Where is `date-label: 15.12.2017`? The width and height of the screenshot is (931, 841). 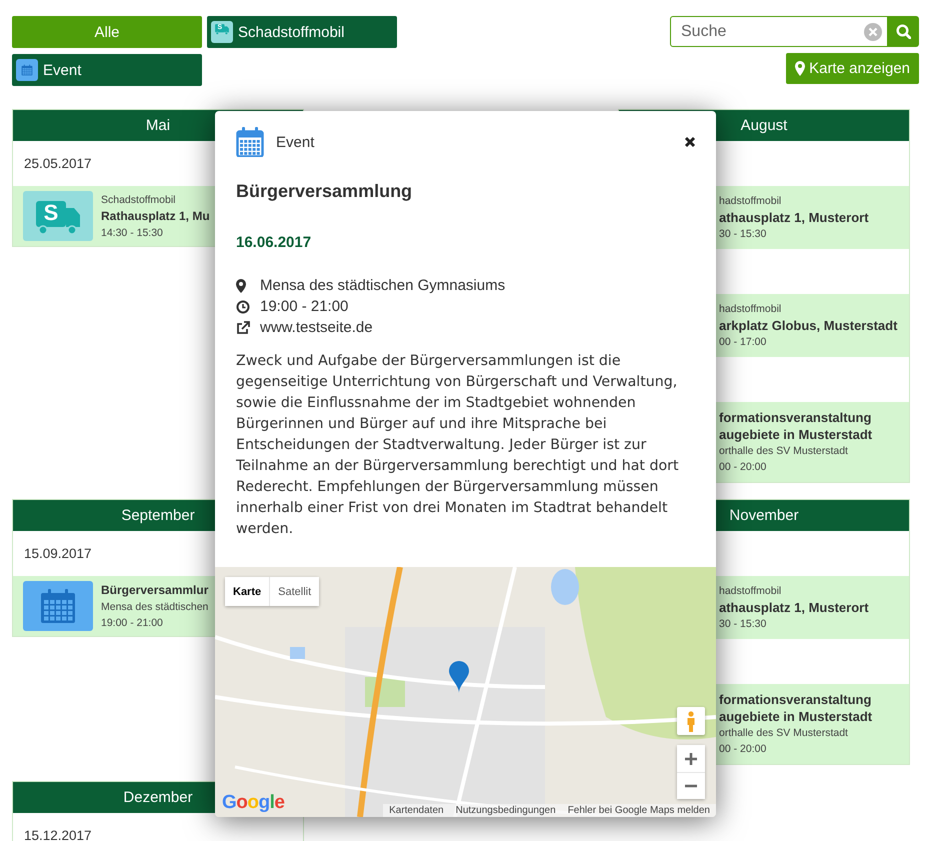
date-label: 15.12.2017 is located at coordinates (58, 834).